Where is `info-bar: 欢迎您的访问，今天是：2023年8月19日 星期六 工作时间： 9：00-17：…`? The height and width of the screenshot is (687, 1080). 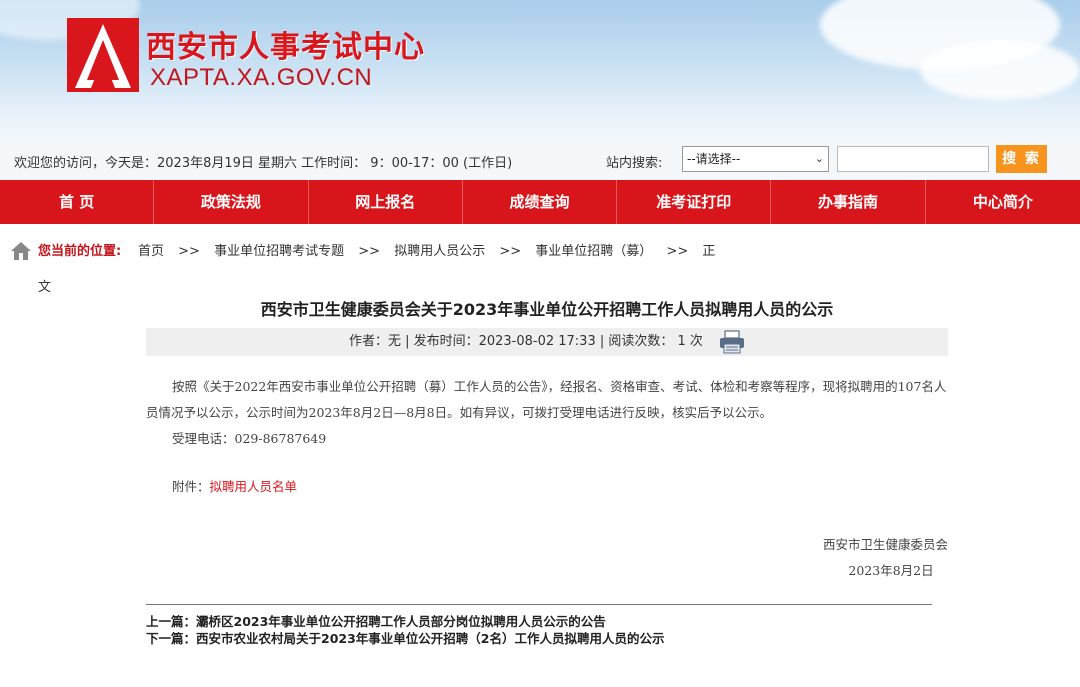 info-bar: 欢迎您的访问，今天是：2023年8月19日 星期六 工作时间： 9：00-17：… is located at coordinates (540, 160).